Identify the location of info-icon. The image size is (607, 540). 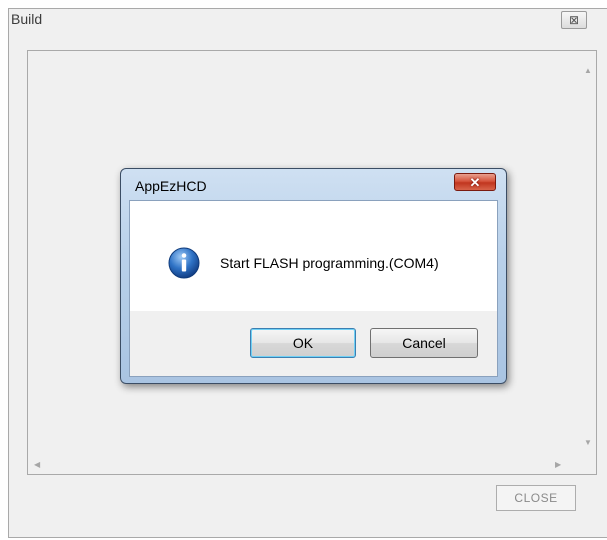
(184, 263).